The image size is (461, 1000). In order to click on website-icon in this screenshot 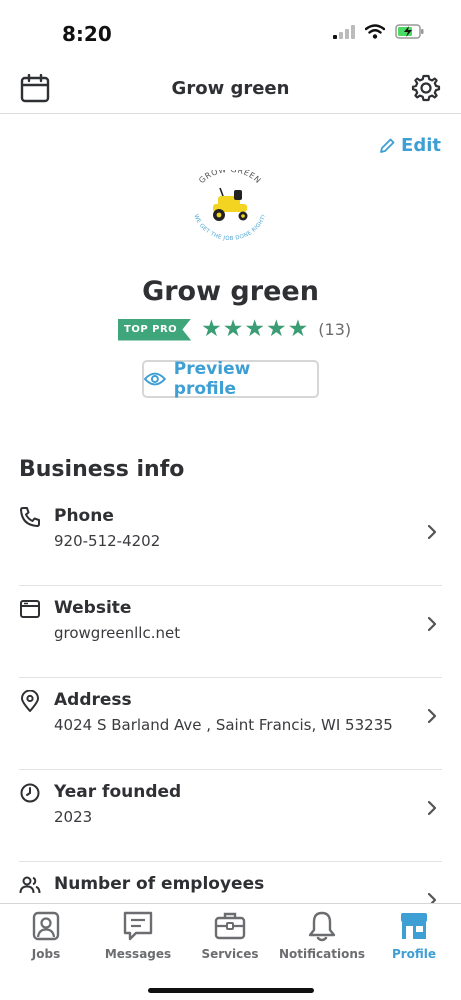, I will do `click(30, 609)`.